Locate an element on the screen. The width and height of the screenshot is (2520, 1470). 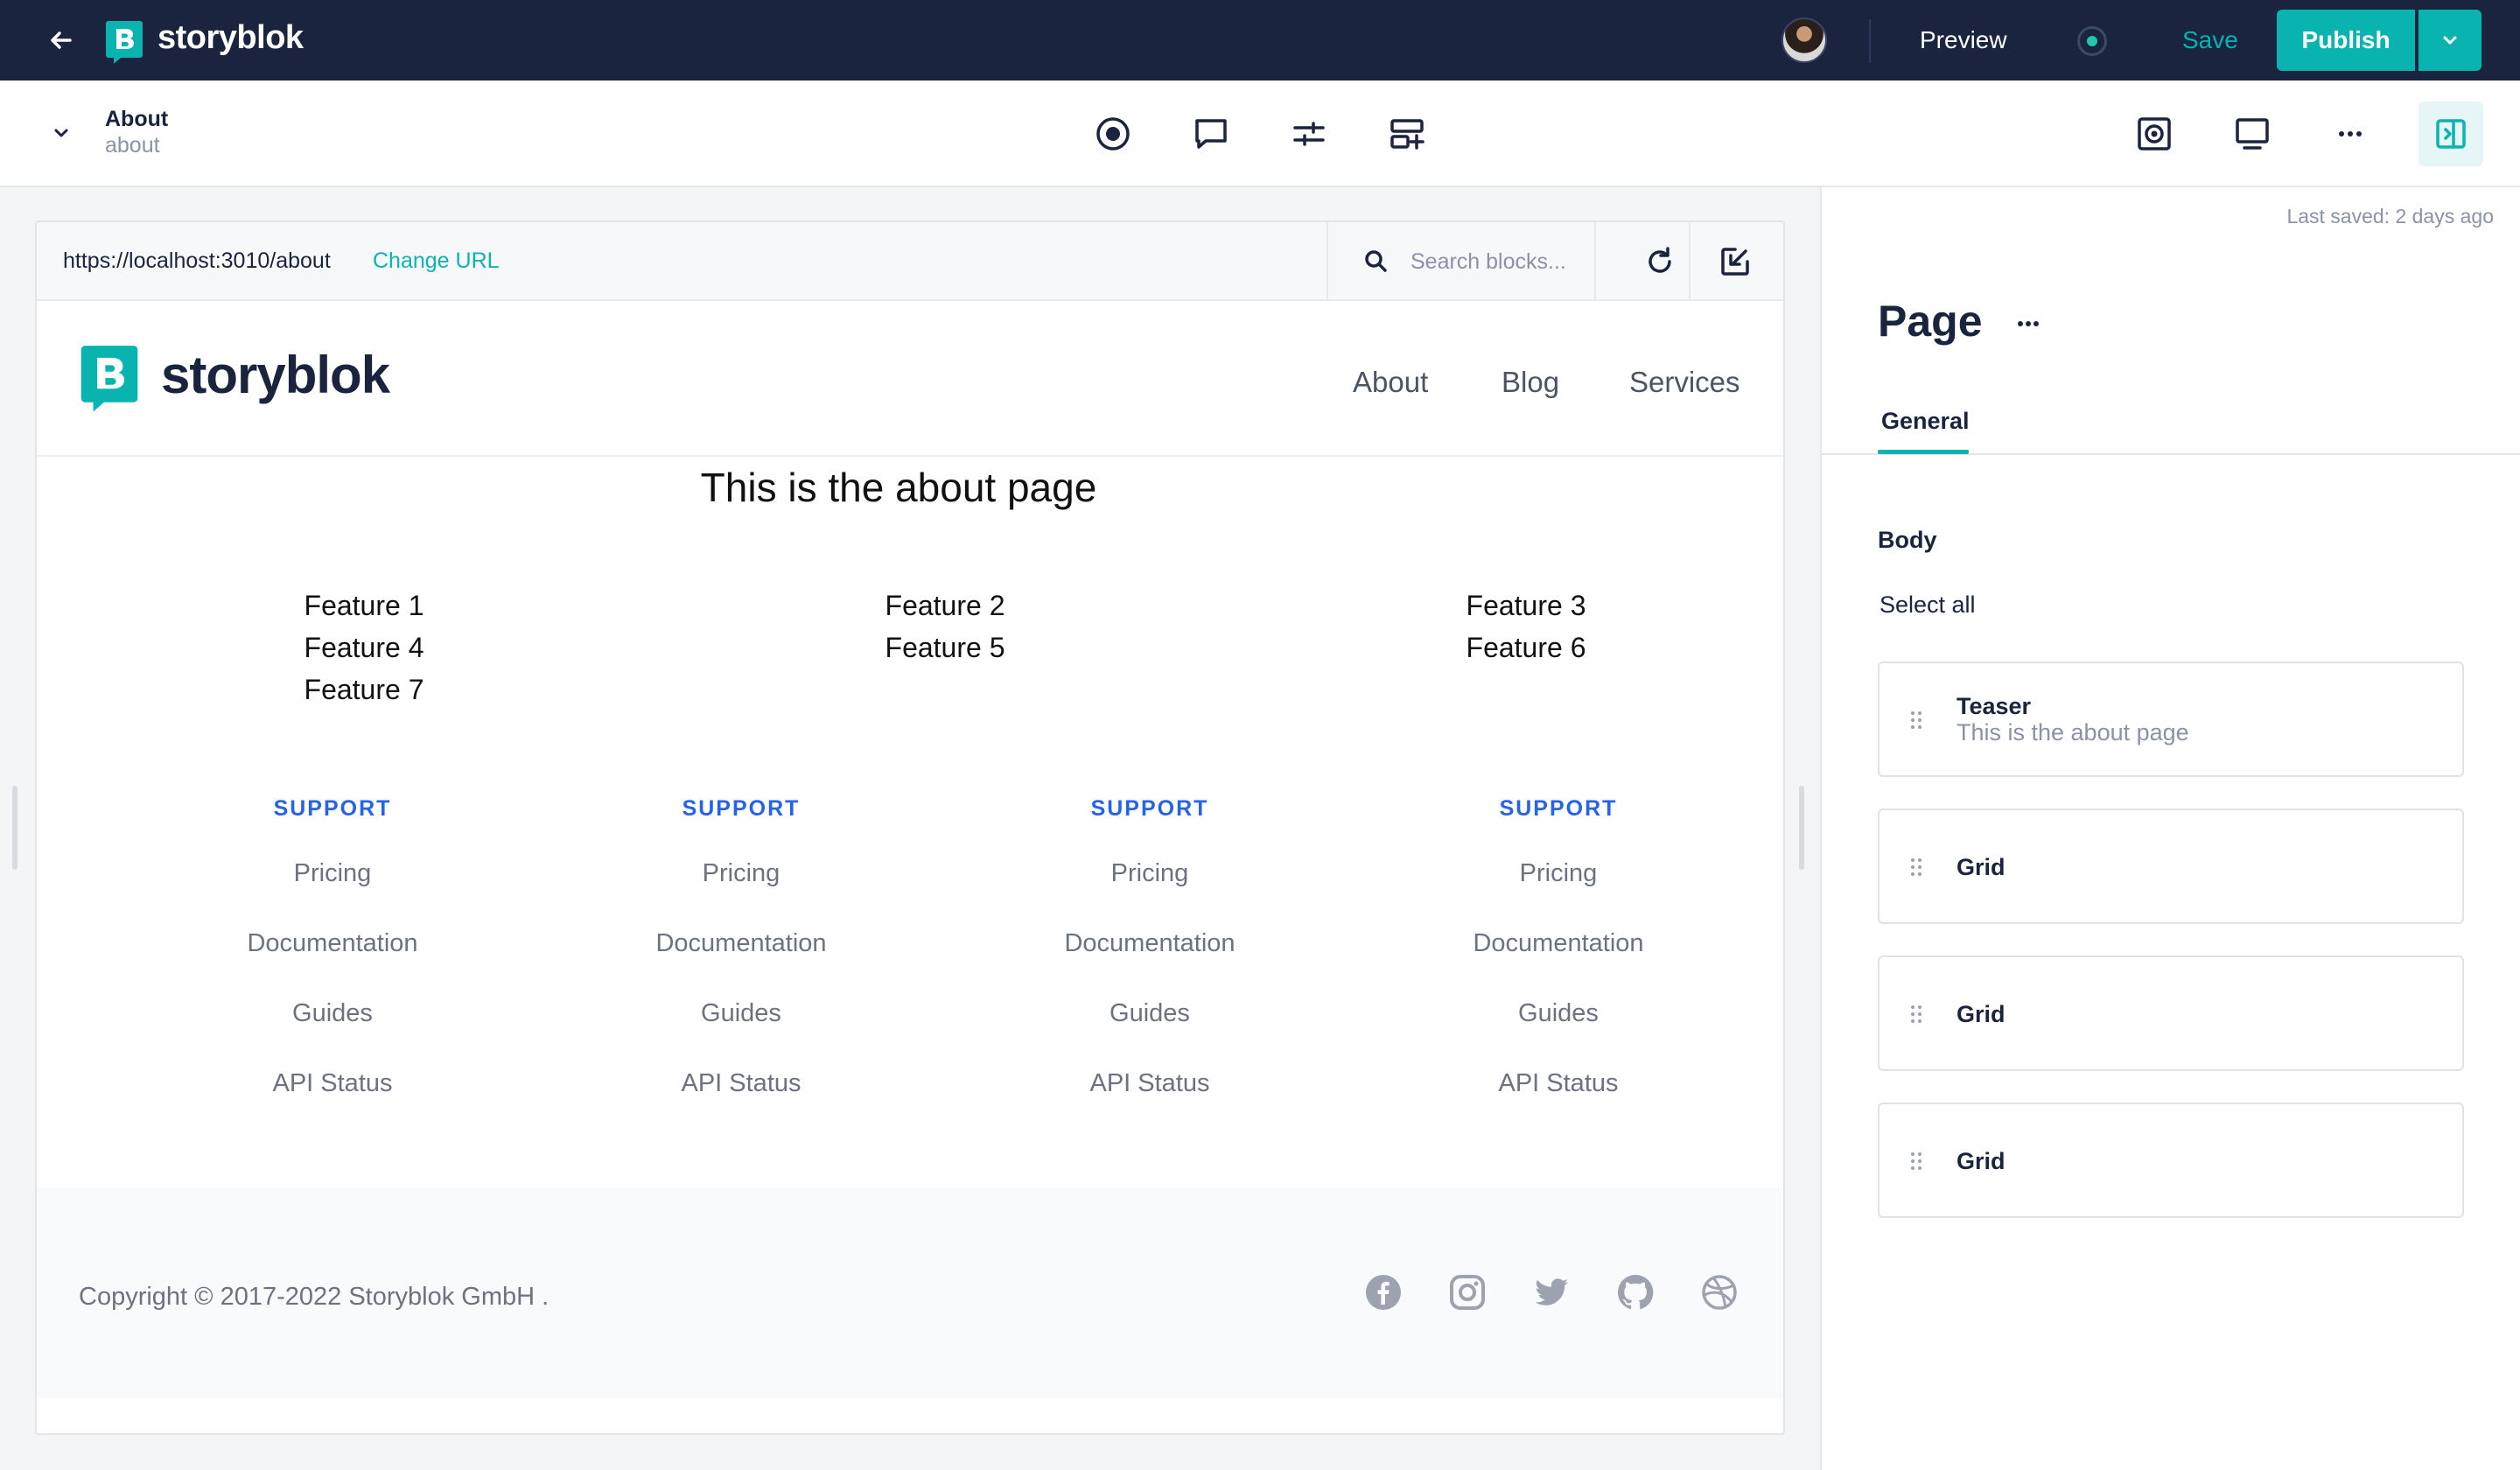
nav-link-services: Services is located at coordinates (1684, 382).